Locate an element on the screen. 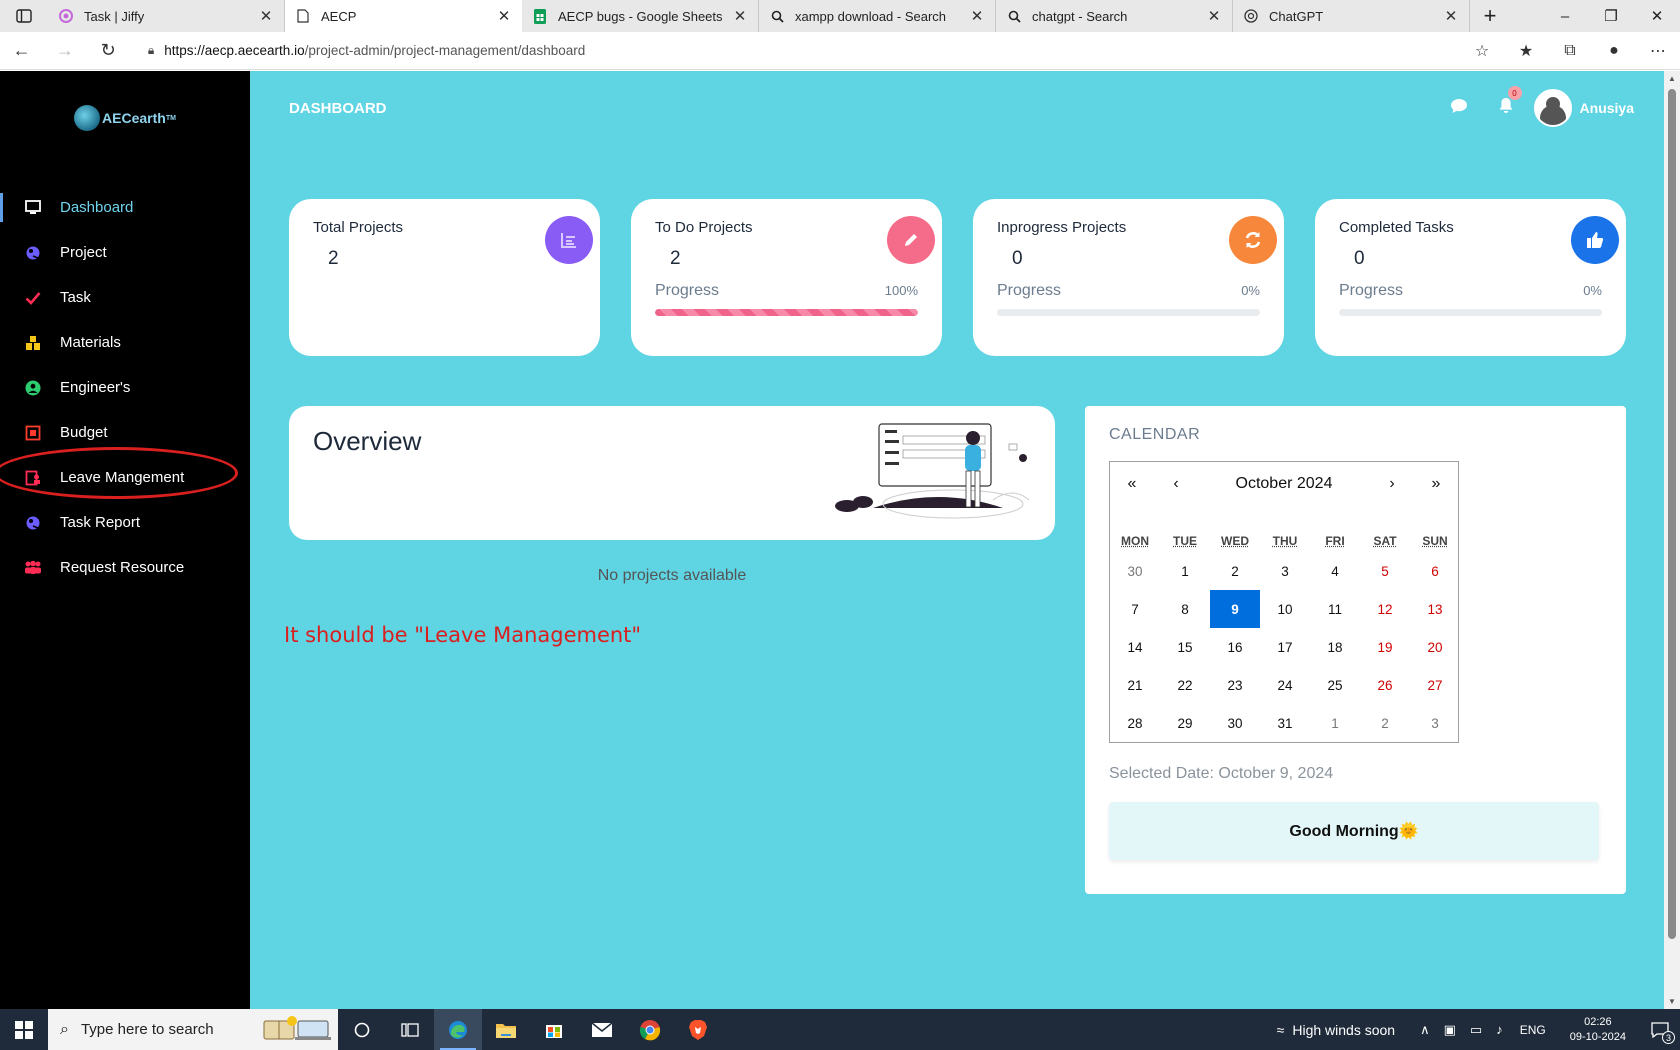 This screenshot has width=1680, height=1050. meet-now-icon: ▣ is located at coordinates (1450, 1030).